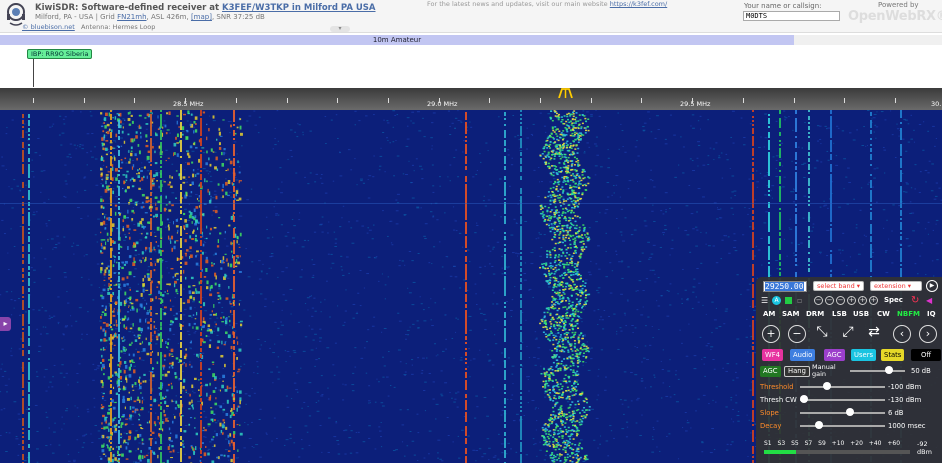 This screenshot has height=463, width=942. Describe the element at coordinates (33, 73) in the screenshot. I see `beacon-marker-line` at that location.